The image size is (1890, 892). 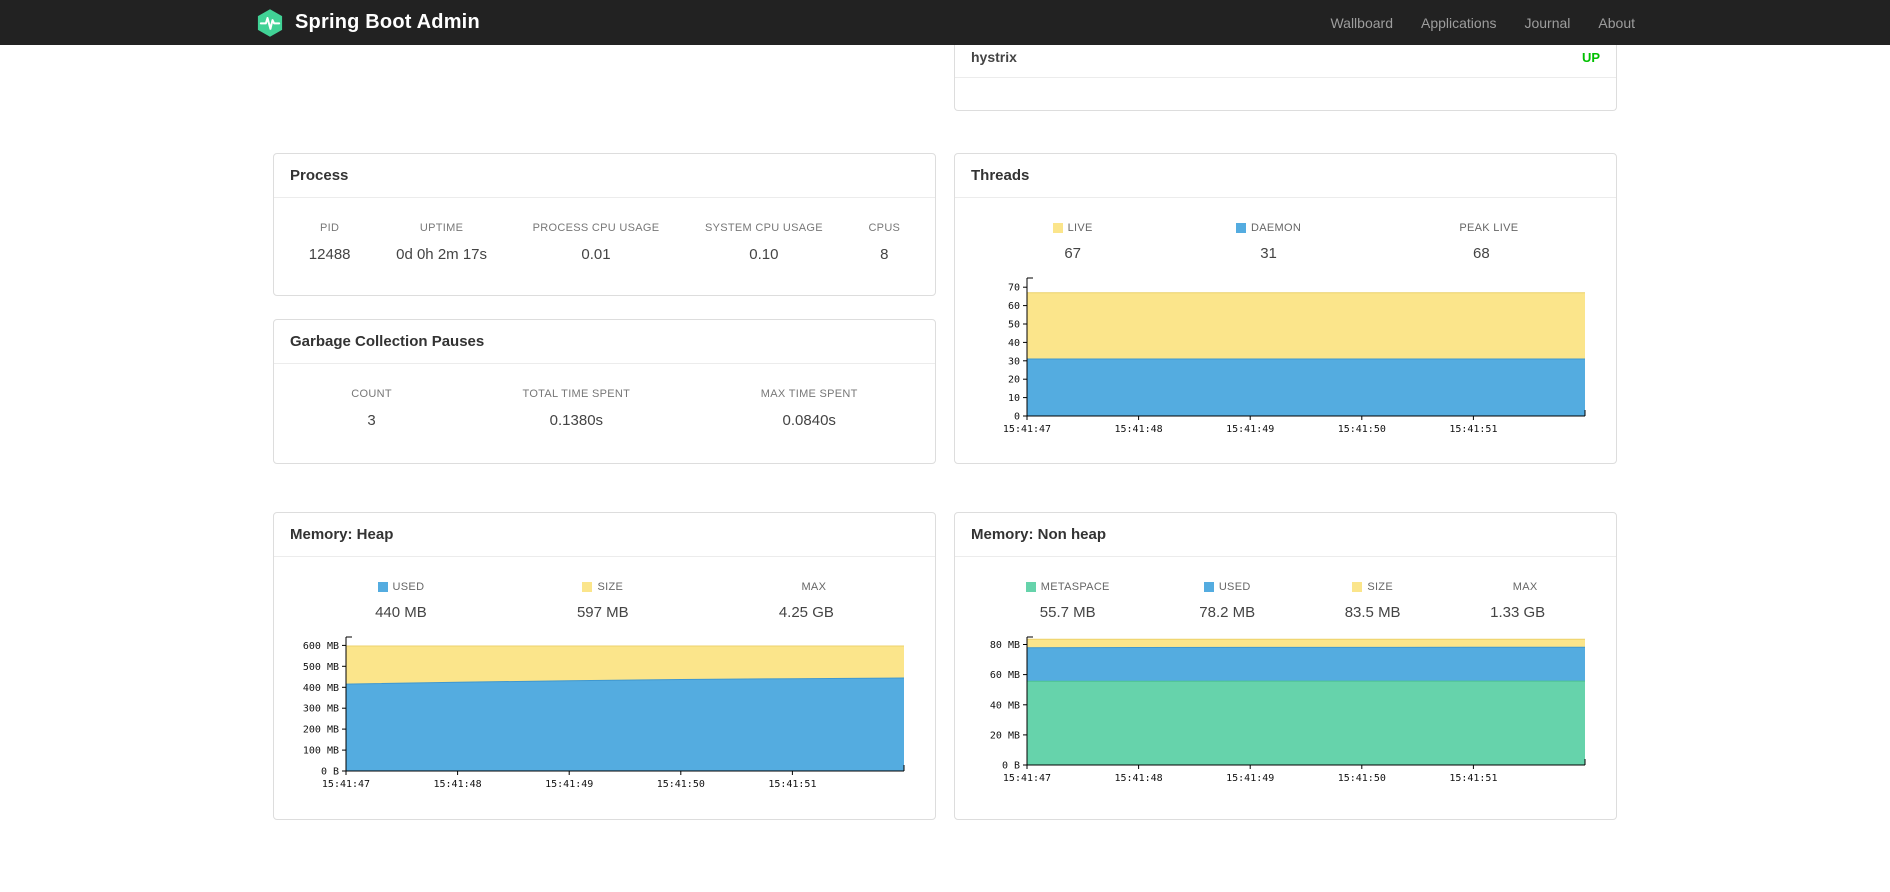 I want to click on nav-item-about: About, so click(x=1616, y=23).